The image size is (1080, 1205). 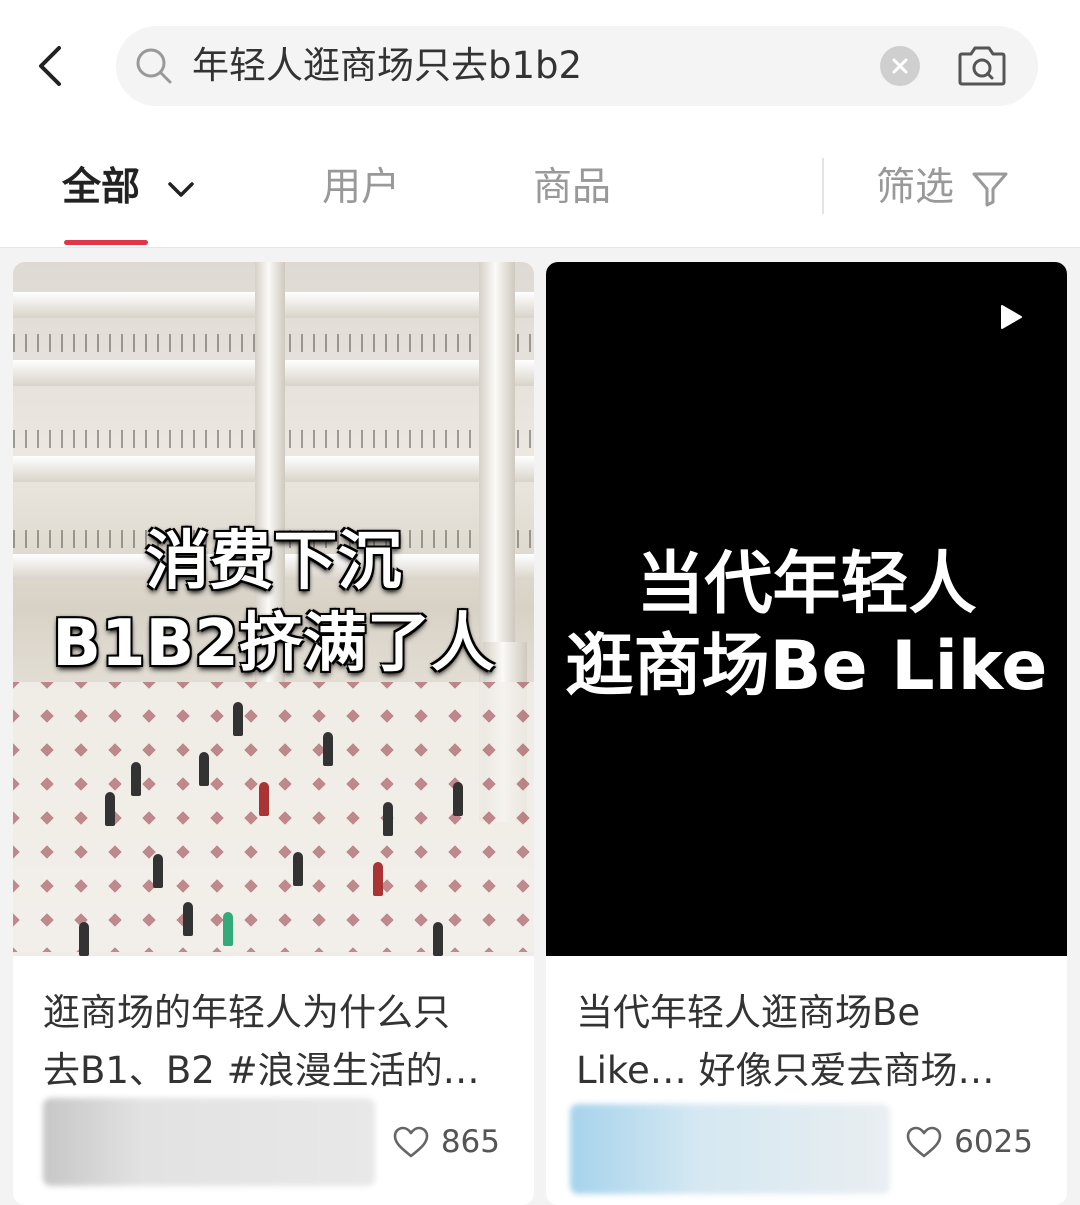 I want to click on search-icon, so click(x=154, y=66).